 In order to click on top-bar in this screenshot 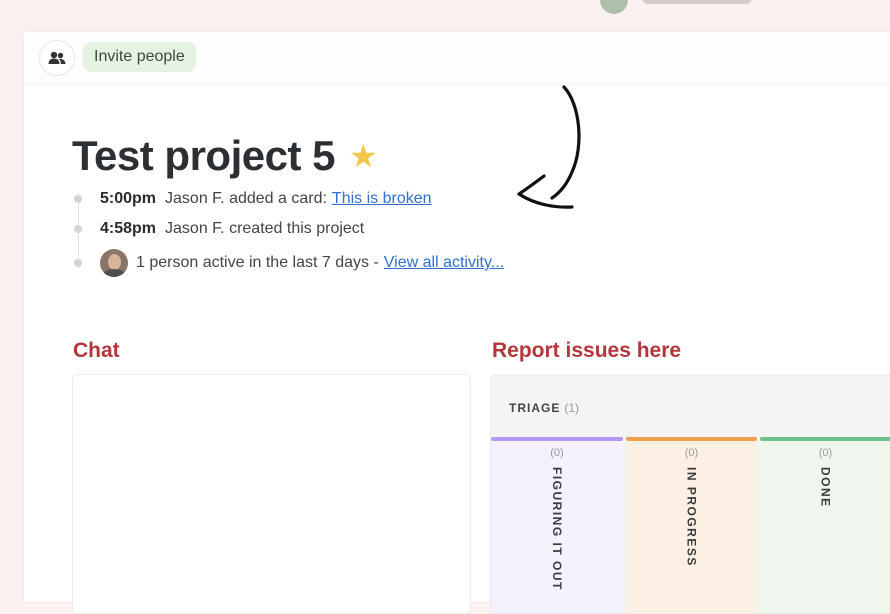, I will do `click(445, 15)`.